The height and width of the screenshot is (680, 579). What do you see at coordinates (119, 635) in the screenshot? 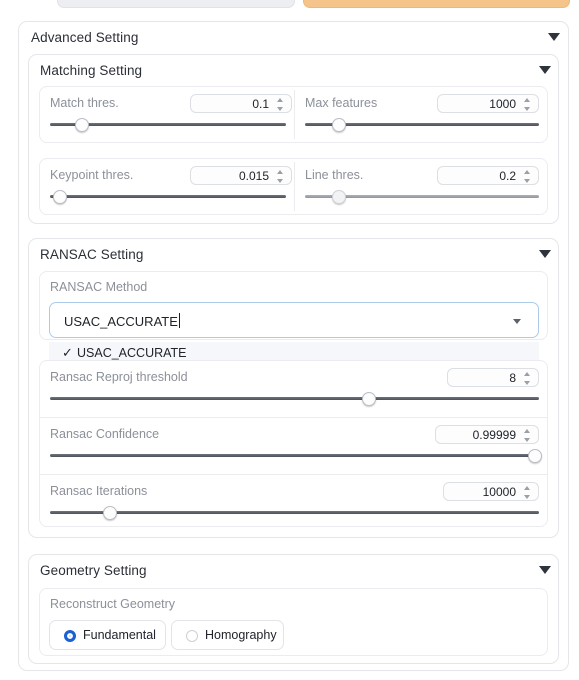
I see `radio-fundamental-label: Fundamental` at bounding box center [119, 635].